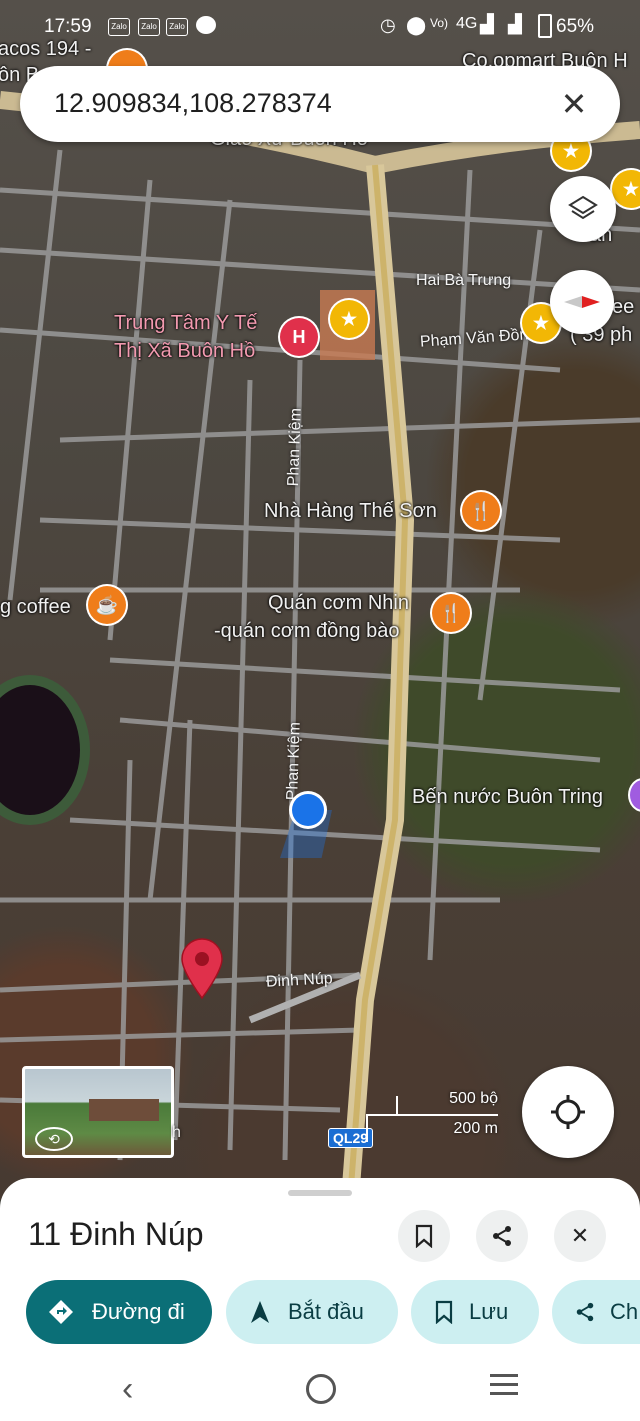 This screenshot has width=640, height=1421. What do you see at coordinates (545, 26) in the screenshot?
I see `battery-icon` at bounding box center [545, 26].